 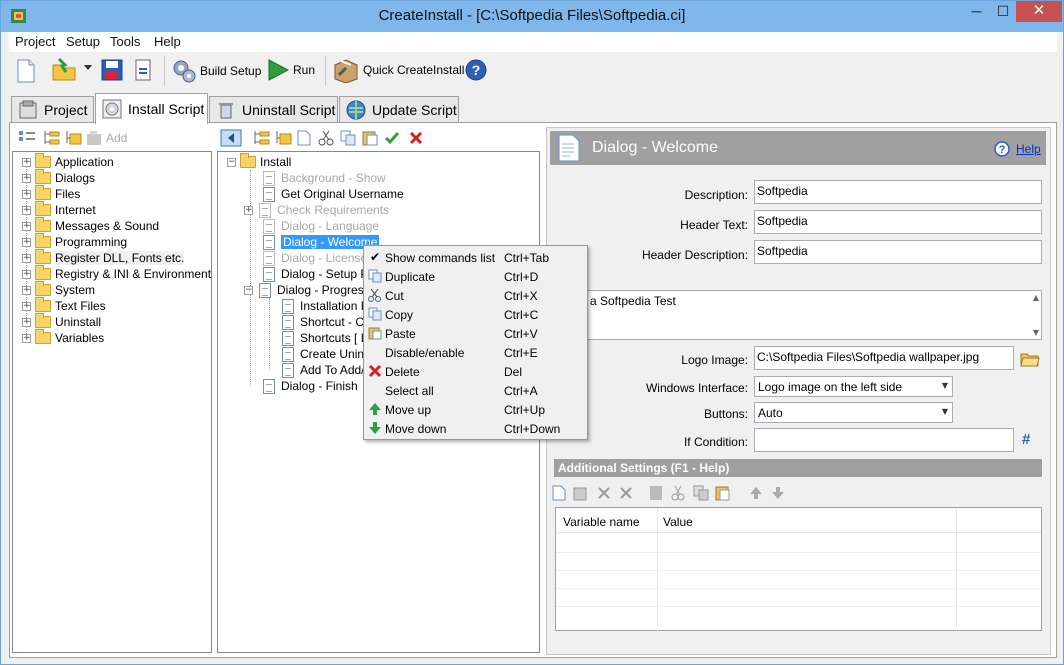 What do you see at coordinates (701, 493) in the screenshot?
I see `copy-icon` at bounding box center [701, 493].